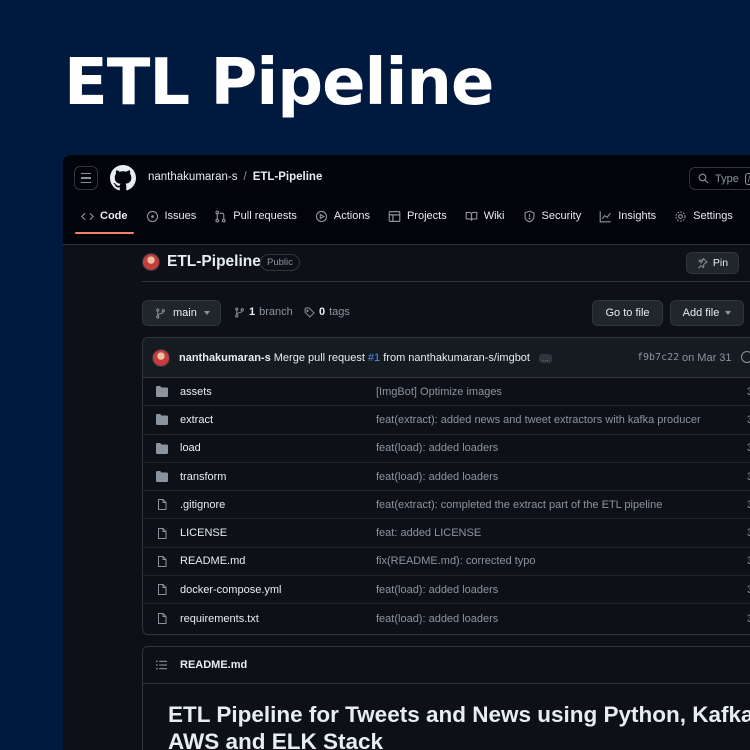 The height and width of the screenshot is (750, 750). I want to click on file-row: LICENSEfeat: added LICENSE3, so click(446, 533).